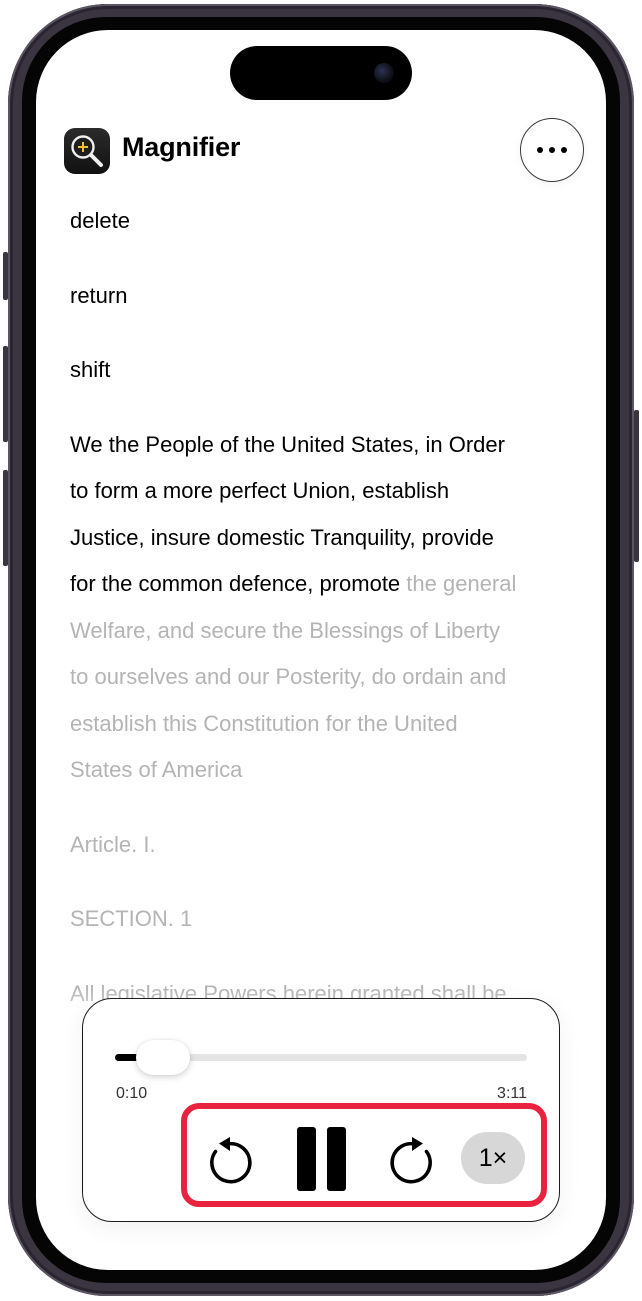  I want to click on skip-forward-icon, so click(411, 1160).